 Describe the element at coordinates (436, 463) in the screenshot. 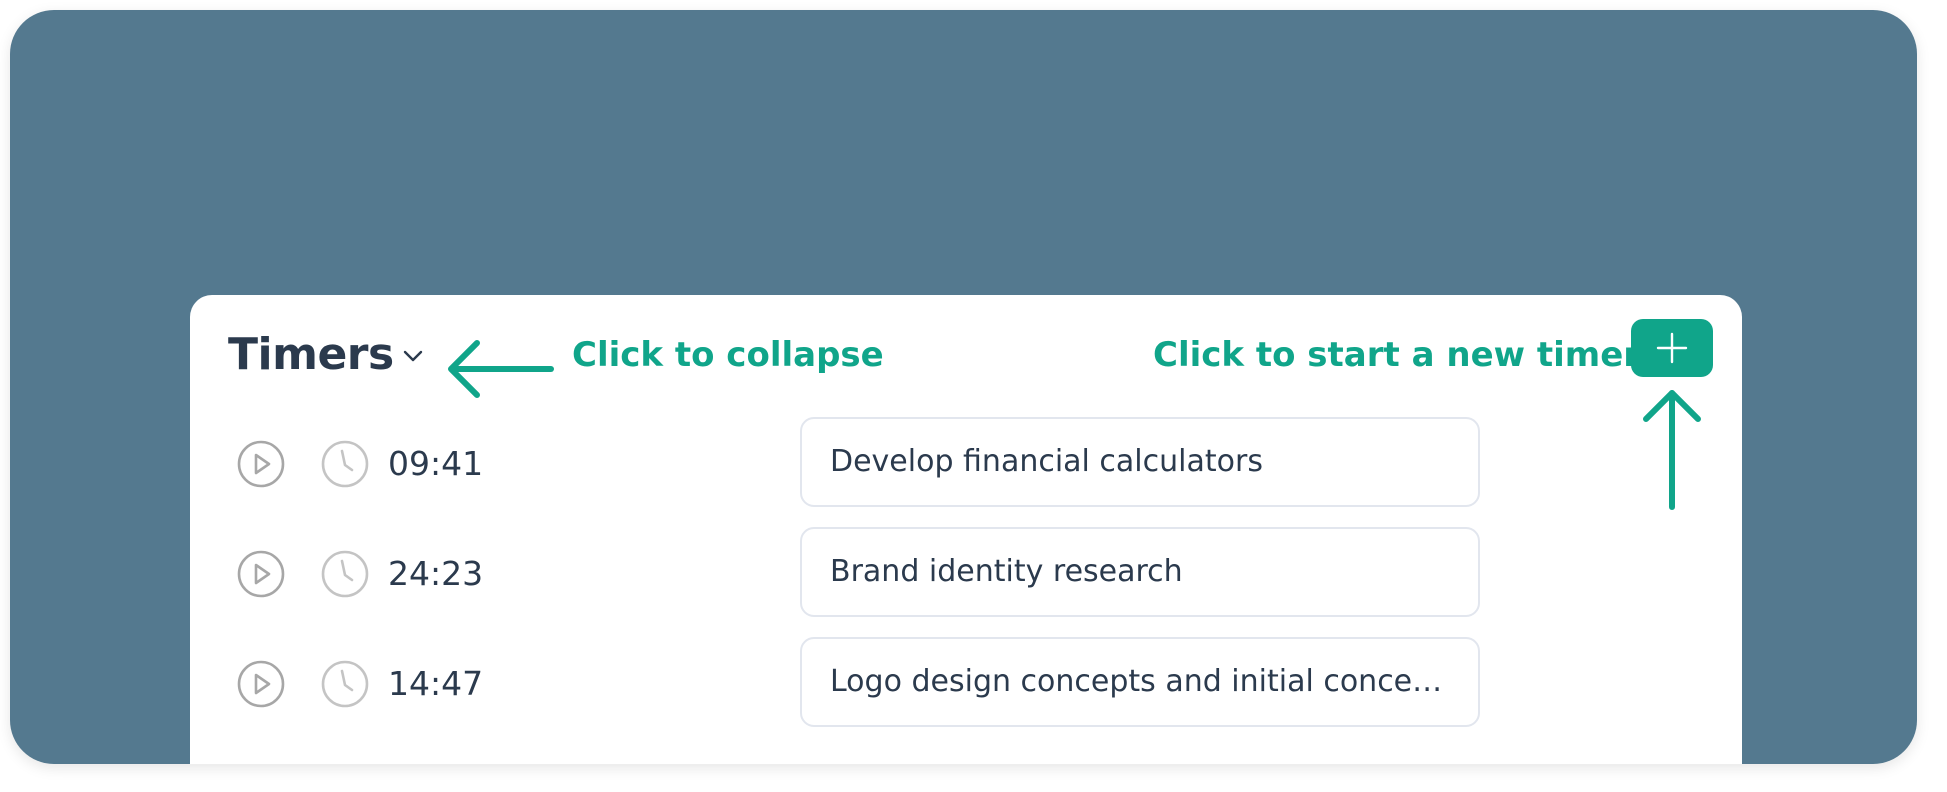

I see `timer-elapsed: 09:41` at that location.